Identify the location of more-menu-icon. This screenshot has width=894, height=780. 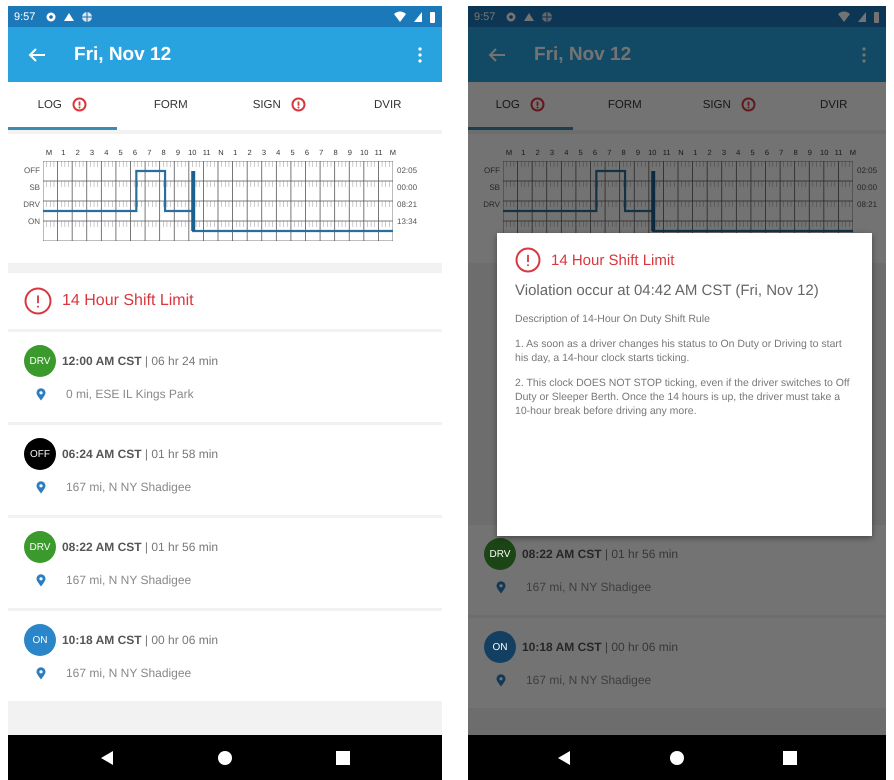
(420, 54).